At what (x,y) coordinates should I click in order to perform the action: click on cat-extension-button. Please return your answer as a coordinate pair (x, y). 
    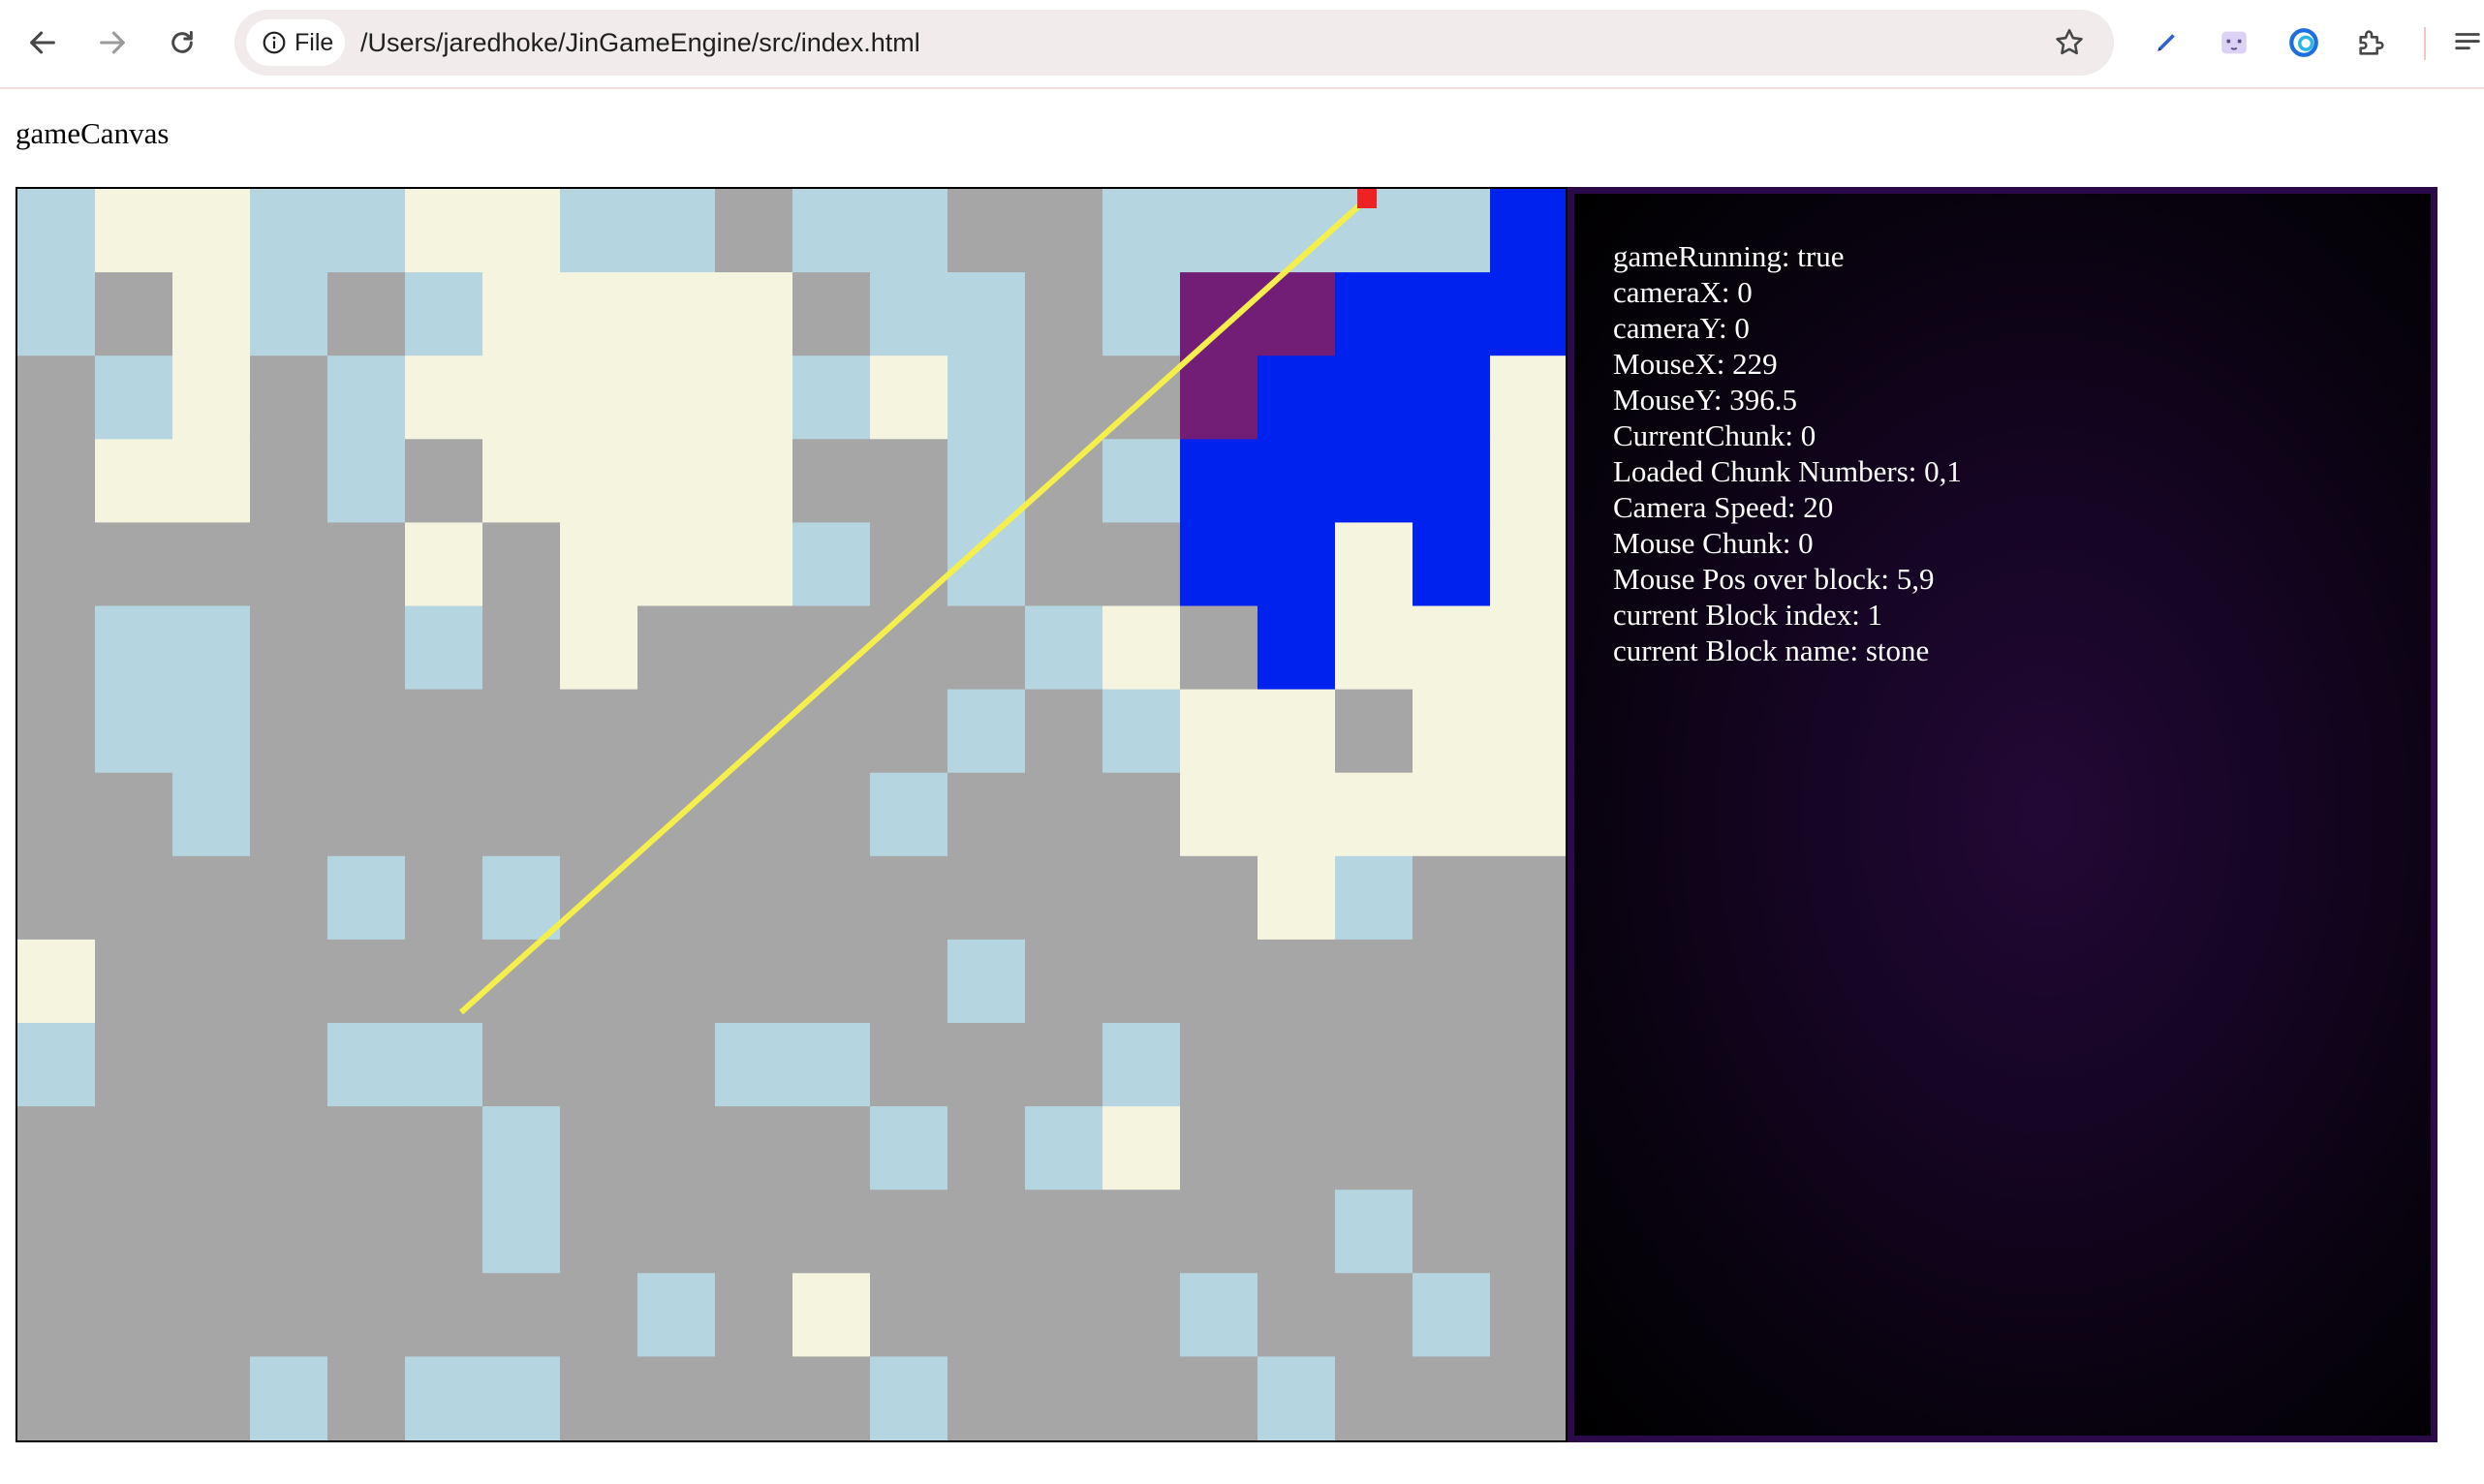
    Looking at the image, I should click on (2234, 42).